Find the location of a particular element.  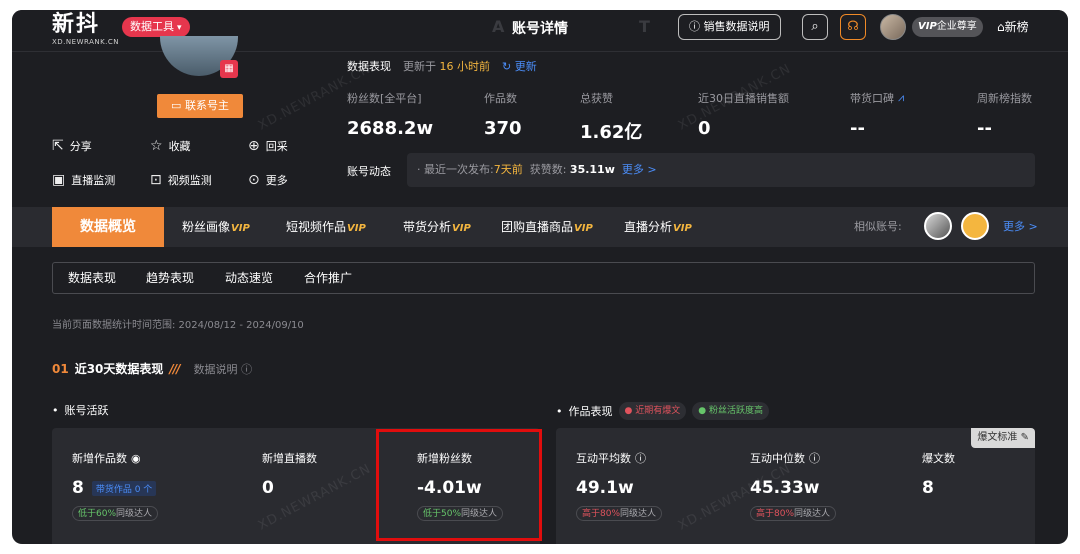

dynamics-more-link: 更多 > is located at coordinates (639, 169).